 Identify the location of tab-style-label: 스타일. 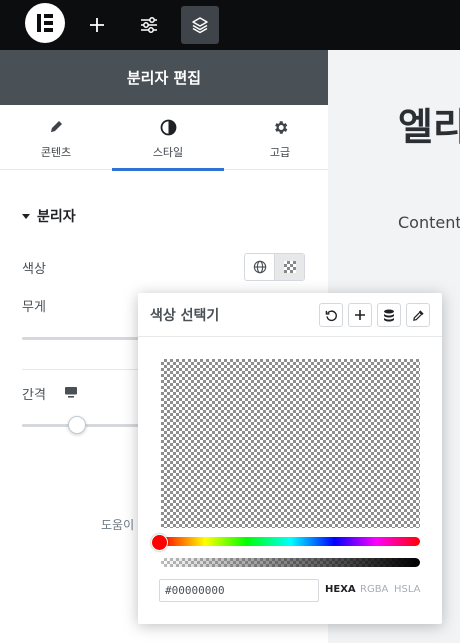
(168, 152).